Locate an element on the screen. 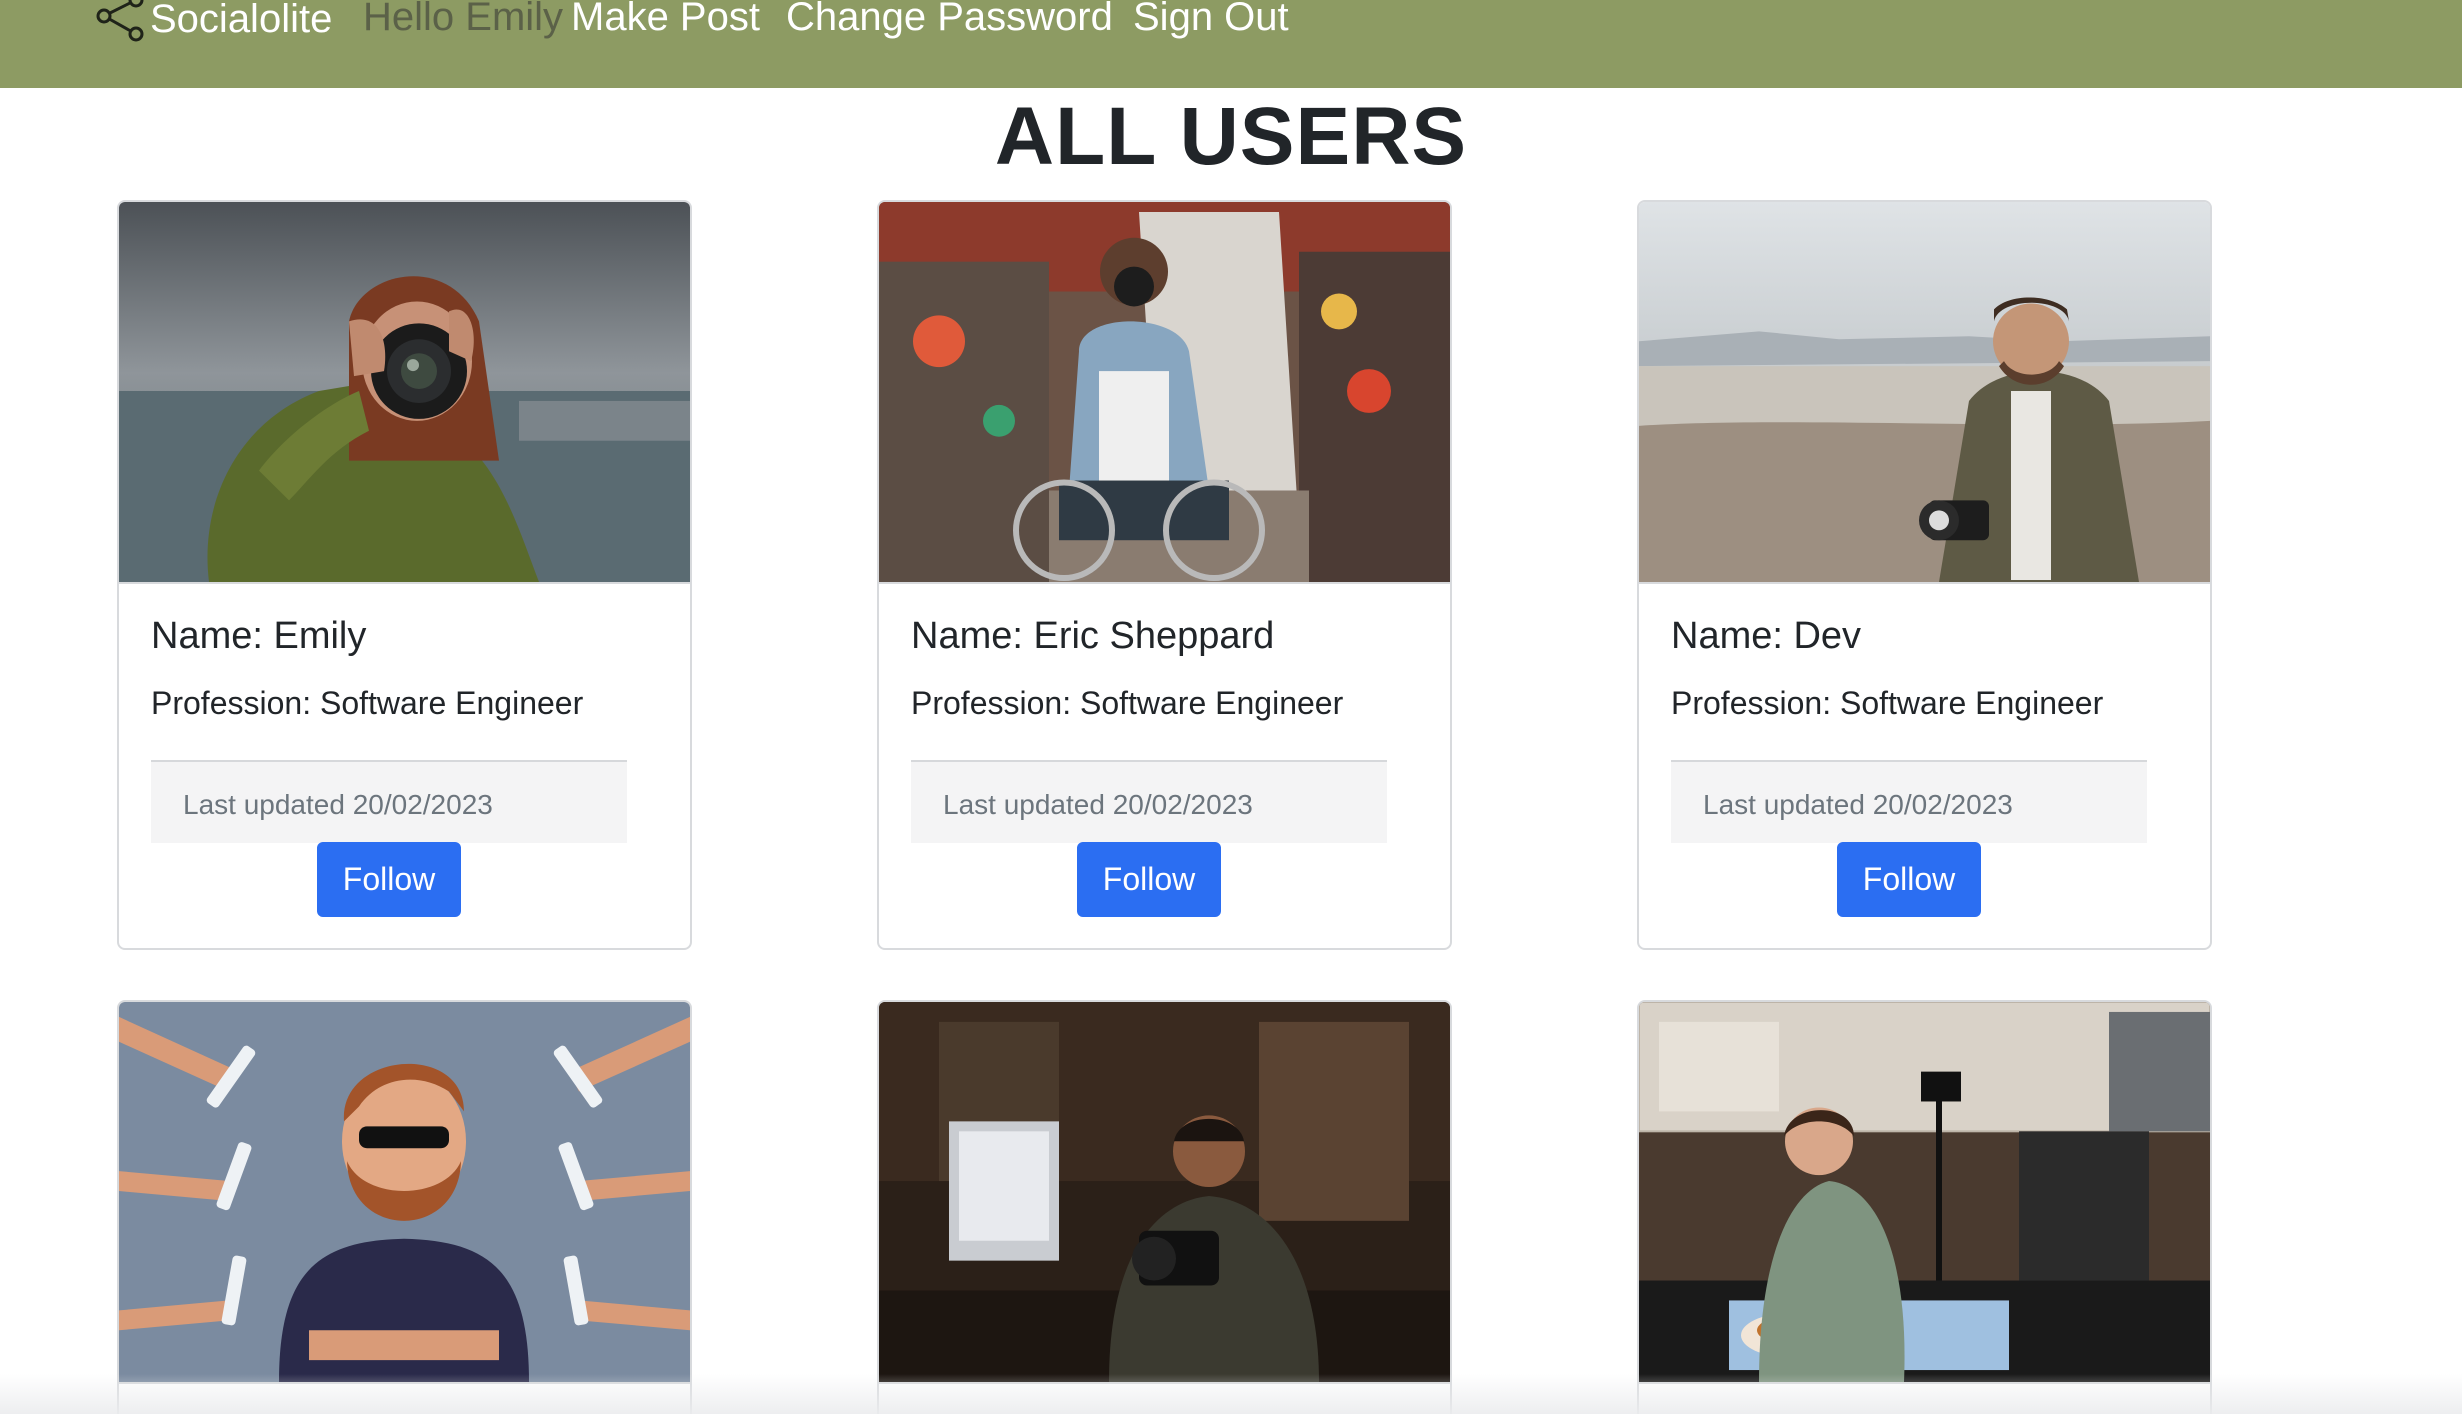 This screenshot has width=2462, height=1414. cartoon-bearded-man-with-phones-illustration is located at coordinates (404, 1193).